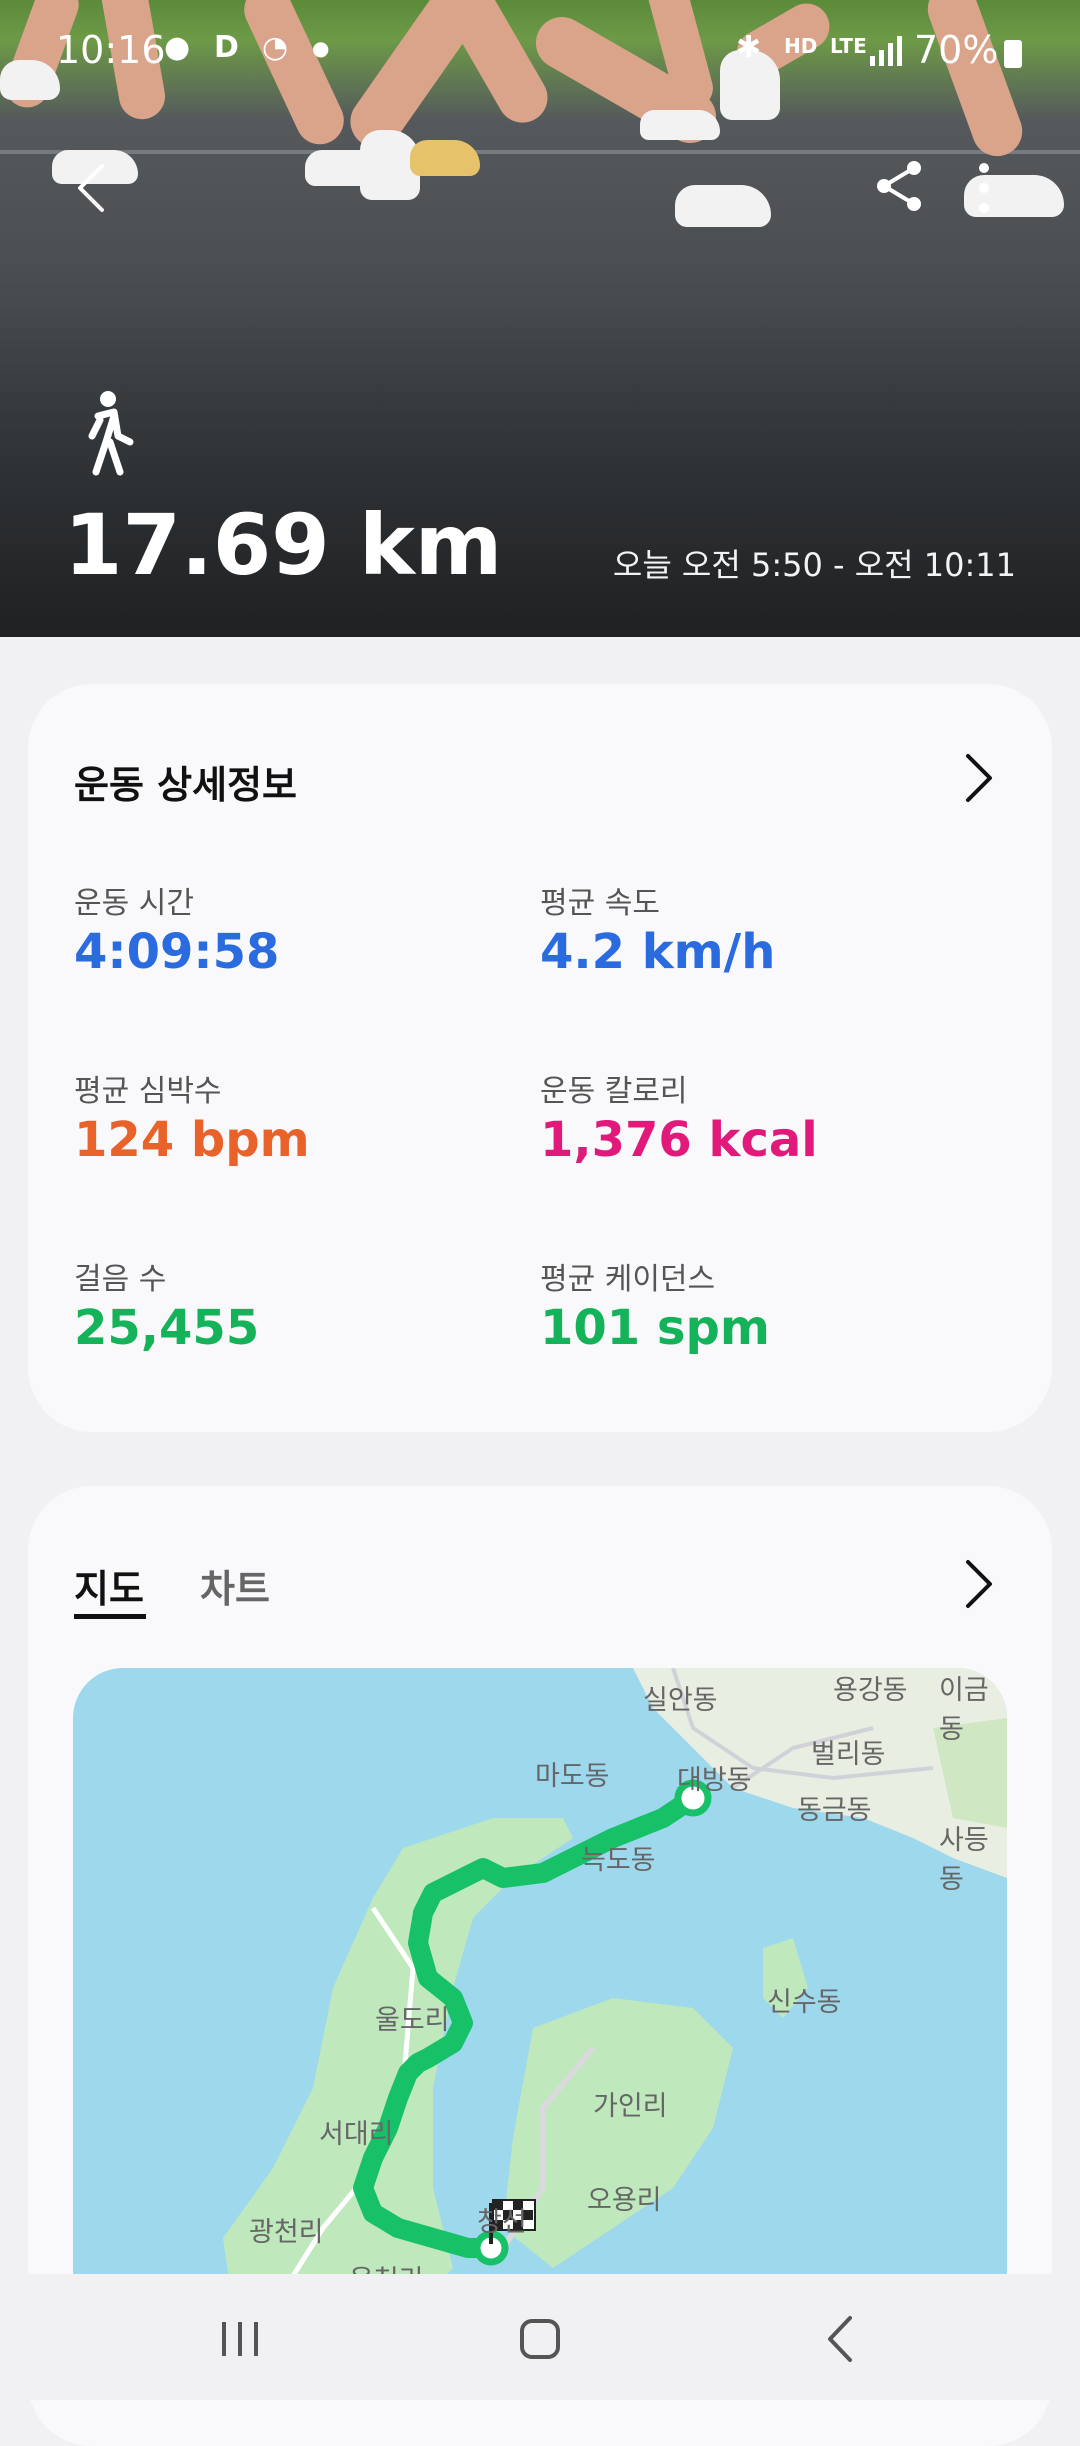  I want to click on whowho-icon: ◔, so click(275, 47).